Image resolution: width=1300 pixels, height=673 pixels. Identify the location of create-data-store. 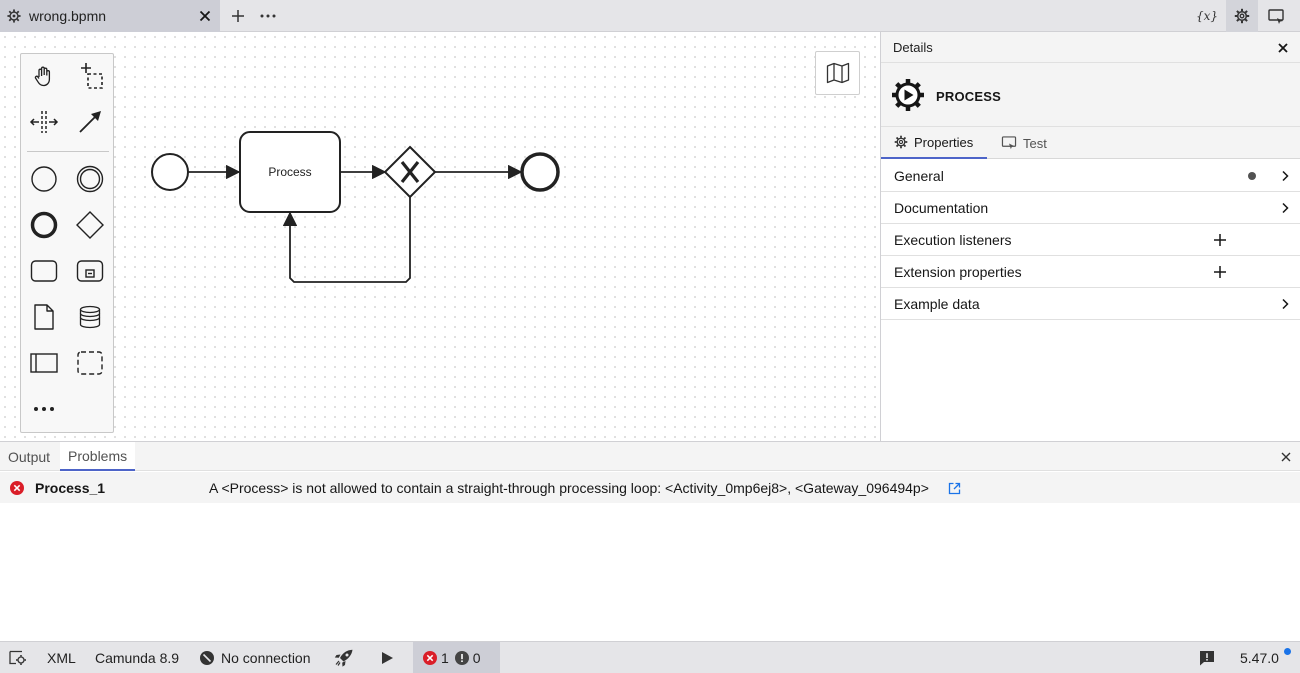
(90, 317).